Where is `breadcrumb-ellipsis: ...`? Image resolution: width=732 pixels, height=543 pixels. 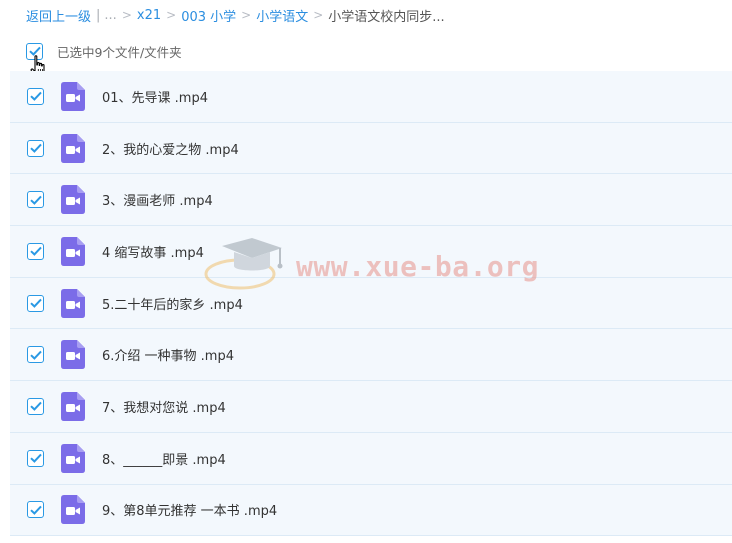 breadcrumb-ellipsis: ... is located at coordinates (110, 15).